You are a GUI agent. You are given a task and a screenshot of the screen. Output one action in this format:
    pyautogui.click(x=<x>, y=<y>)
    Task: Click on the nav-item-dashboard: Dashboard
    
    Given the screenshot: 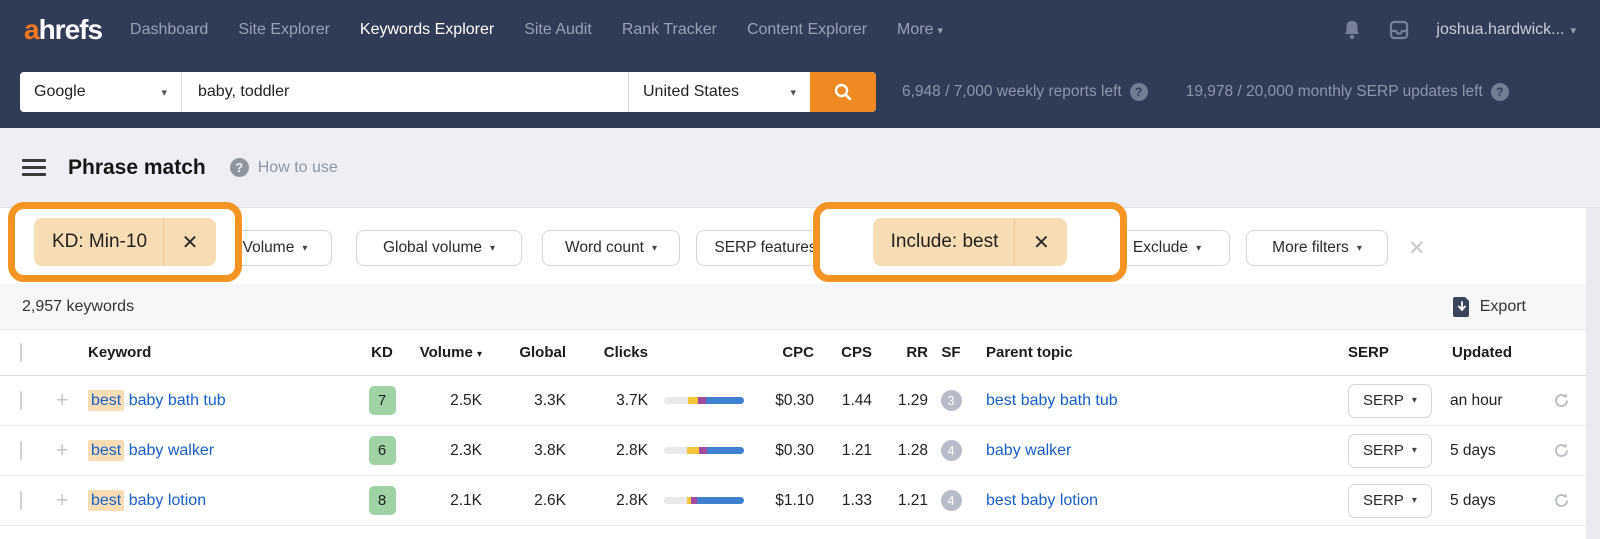 What is the action you would take?
    pyautogui.click(x=169, y=30)
    